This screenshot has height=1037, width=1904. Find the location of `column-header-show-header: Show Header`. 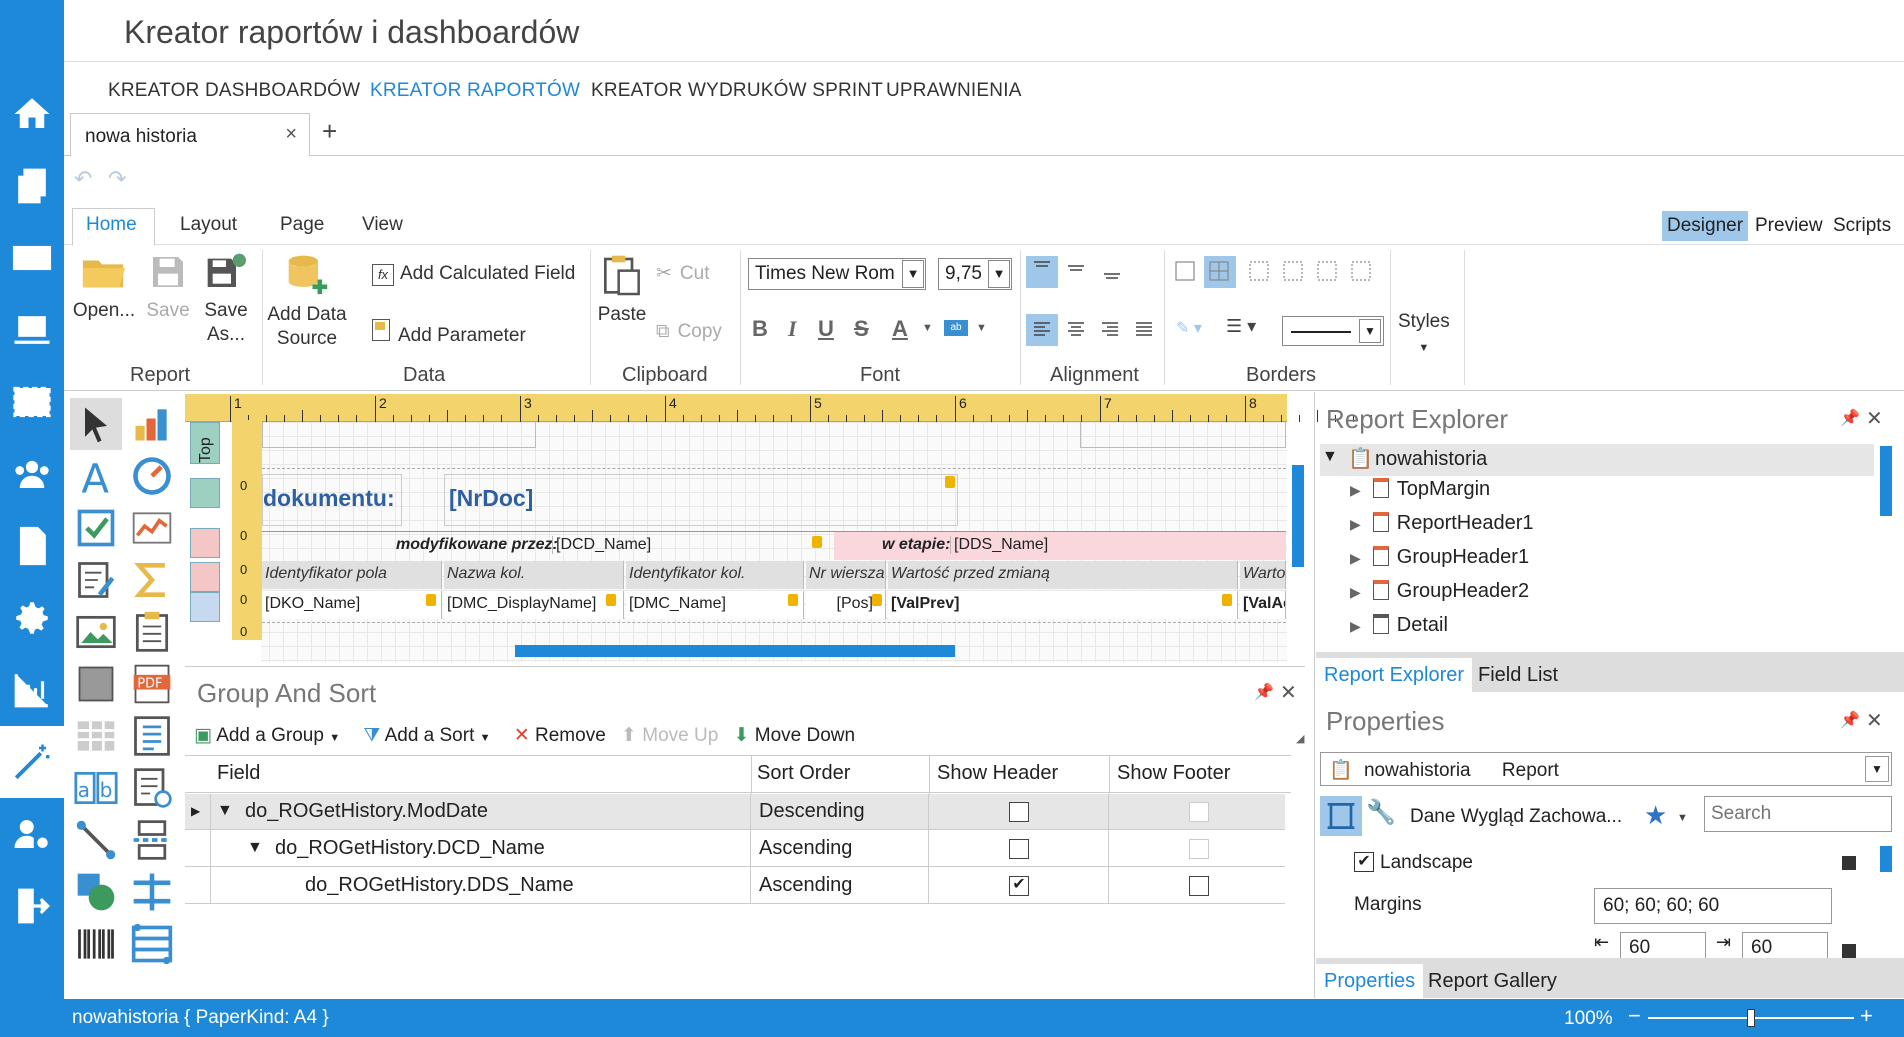

column-header-show-header: Show Header is located at coordinates (997, 773).